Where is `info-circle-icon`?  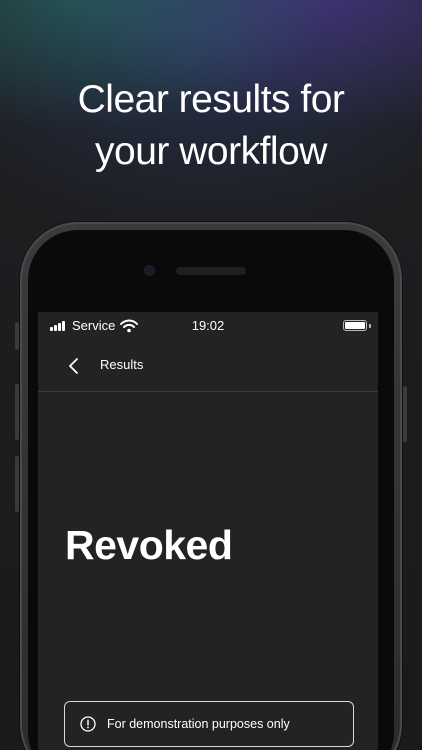
info-circle-icon is located at coordinates (88, 724).